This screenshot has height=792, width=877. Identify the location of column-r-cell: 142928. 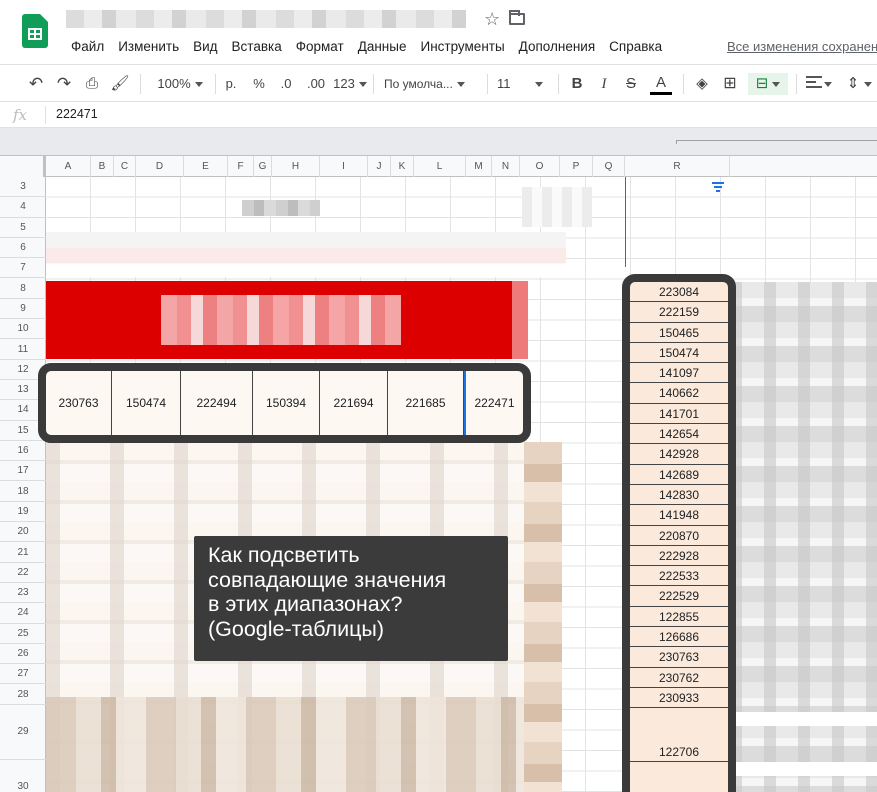
(679, 454).